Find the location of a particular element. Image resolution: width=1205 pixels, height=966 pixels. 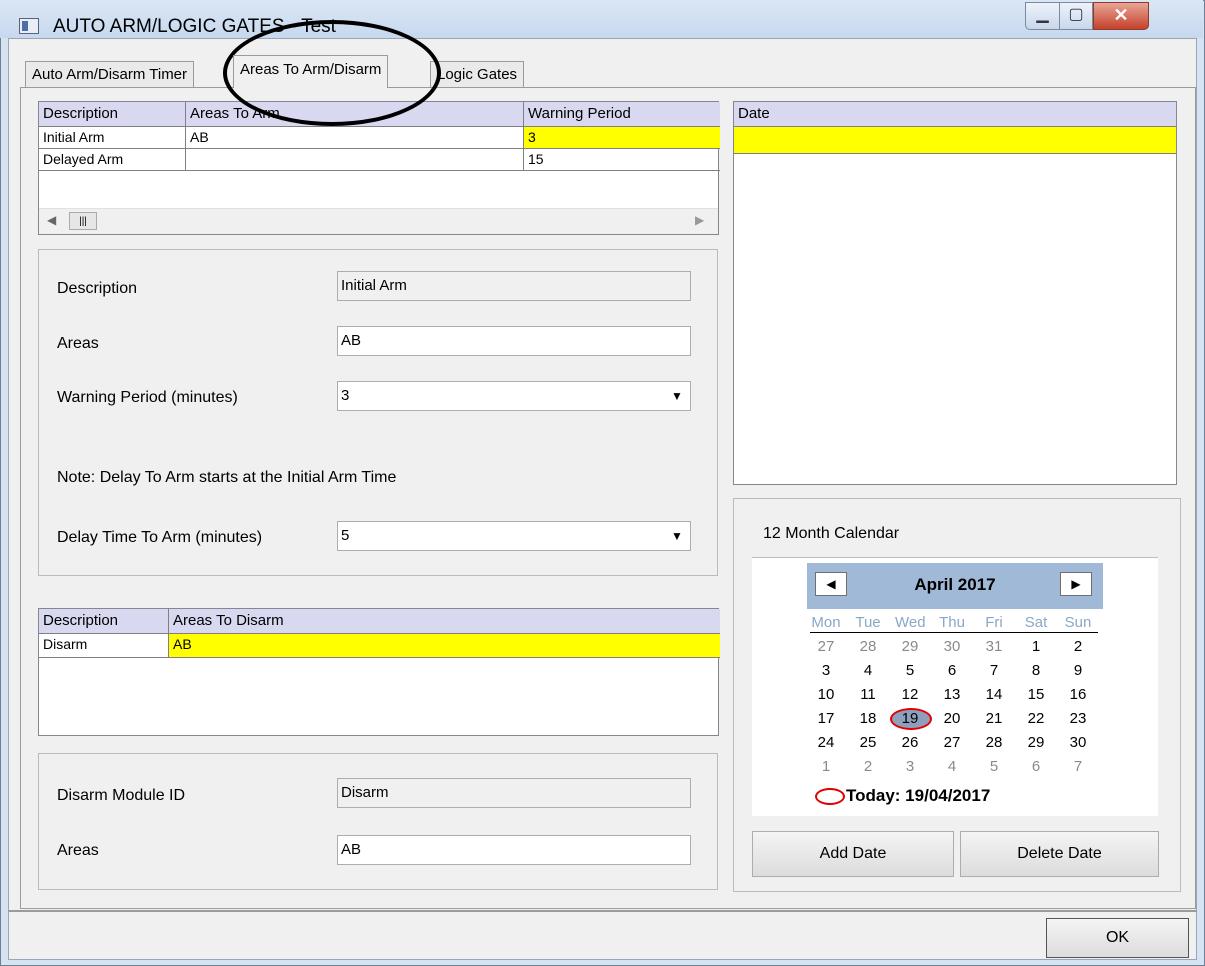

ok-button: OK is located at coordinates (1117, 938).